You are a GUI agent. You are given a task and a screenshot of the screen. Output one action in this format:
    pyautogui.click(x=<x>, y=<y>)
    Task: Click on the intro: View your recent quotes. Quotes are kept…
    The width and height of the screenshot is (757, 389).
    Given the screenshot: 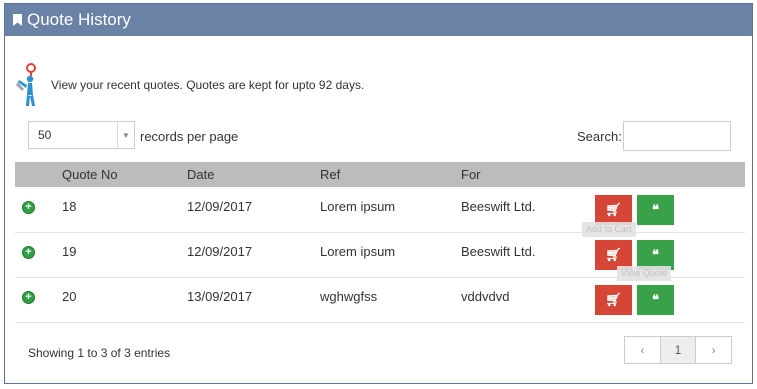 What is the action you would take?
    pyautogui.click(x=189, y=85)
    